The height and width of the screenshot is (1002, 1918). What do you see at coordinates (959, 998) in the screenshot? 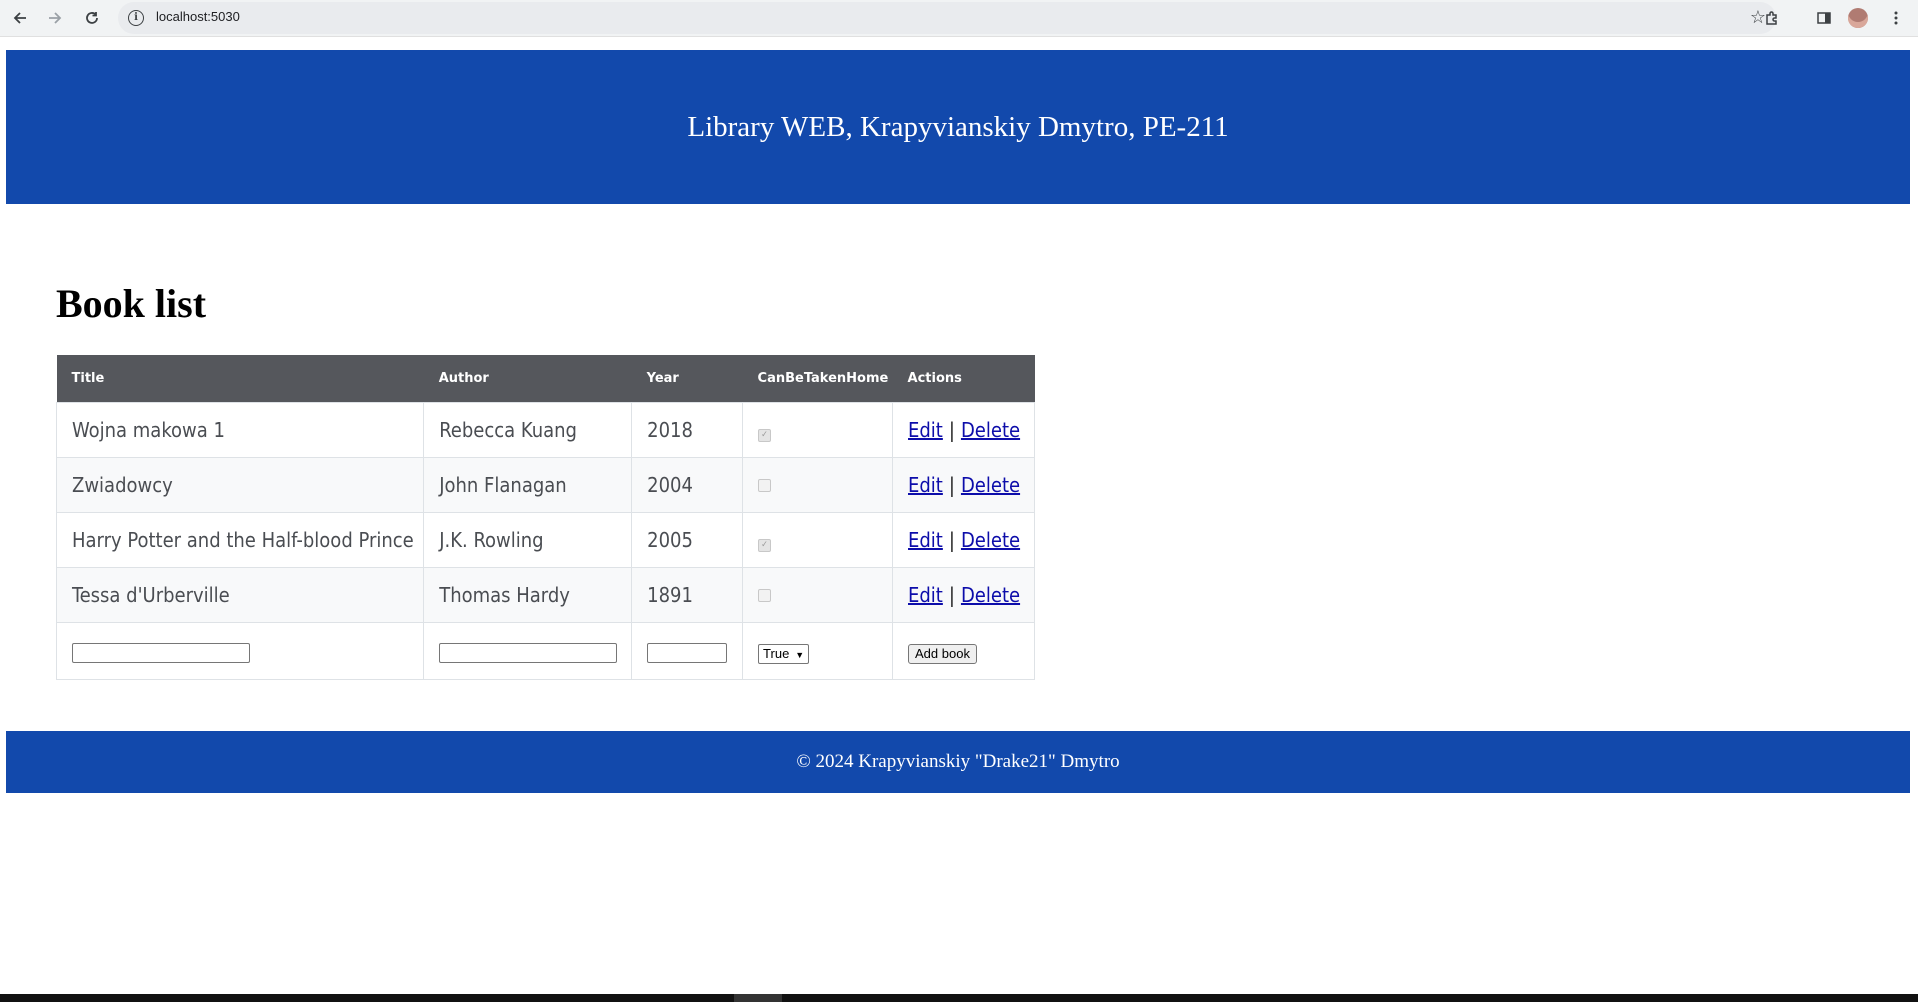
I see `taskbar` at bounding box center [959, 998].